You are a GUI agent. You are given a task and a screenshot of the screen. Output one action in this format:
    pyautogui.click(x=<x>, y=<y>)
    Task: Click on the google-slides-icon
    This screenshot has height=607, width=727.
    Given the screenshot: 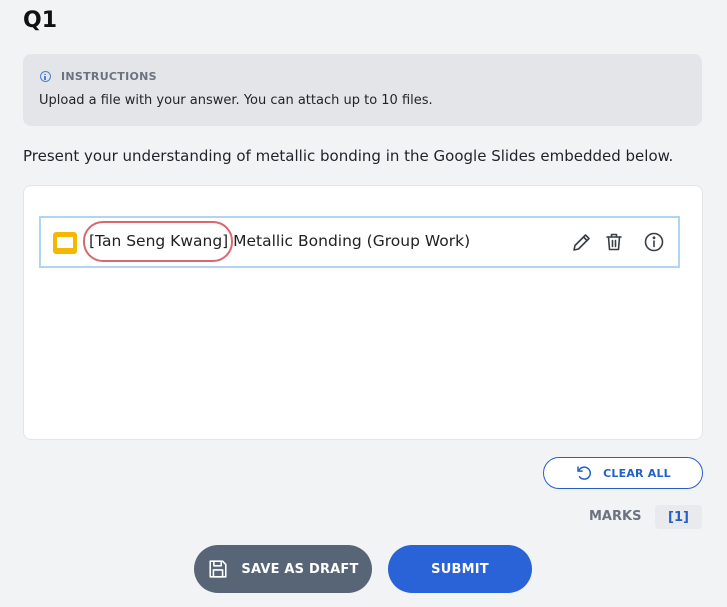 What is the action you would take?
    pyautogui.click(x=65, y=243)
    